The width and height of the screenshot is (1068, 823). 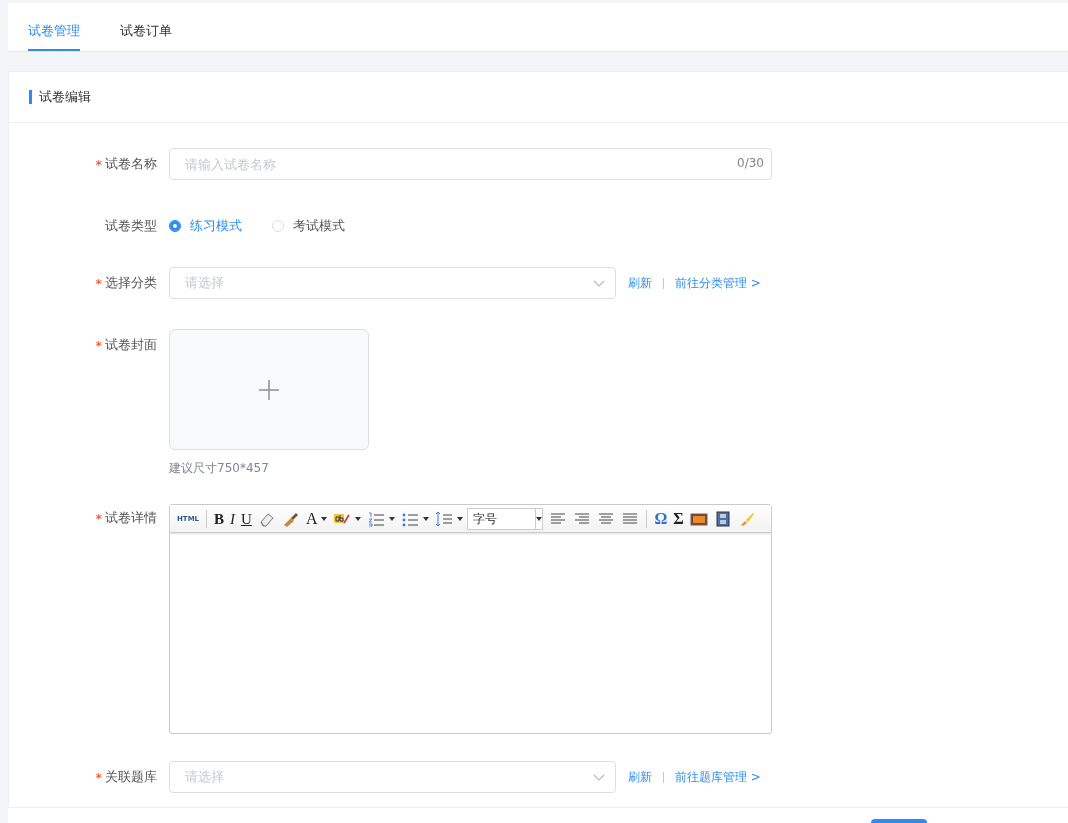 I want to click on link: 前往题库管理 >, so click(x=718, y=777).